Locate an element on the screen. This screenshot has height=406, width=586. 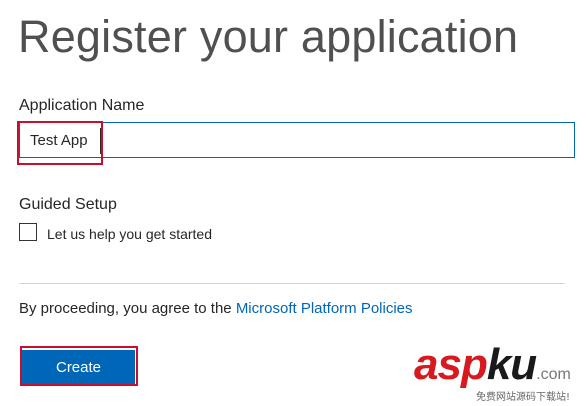
guided-setup-label: Guided Setup is located at coordinates (68, 204).